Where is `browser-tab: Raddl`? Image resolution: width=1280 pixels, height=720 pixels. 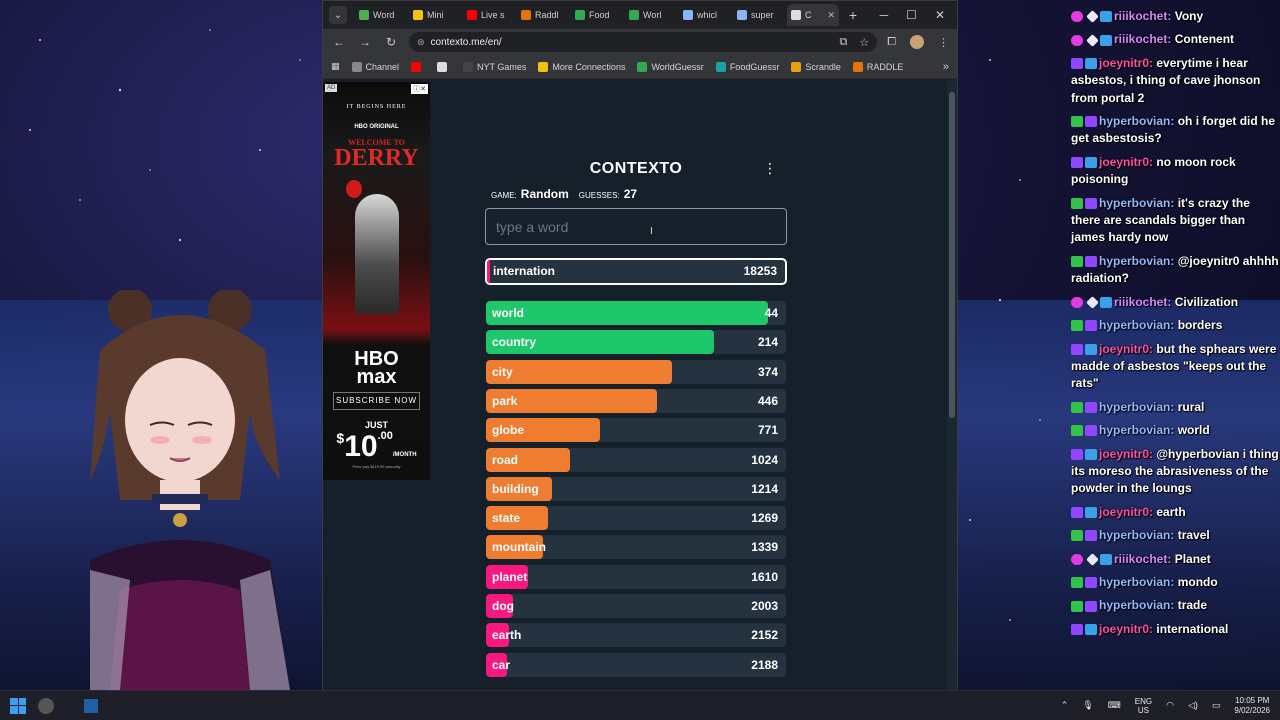
browser-tab: Raddl is located at coordinates (543, 15).